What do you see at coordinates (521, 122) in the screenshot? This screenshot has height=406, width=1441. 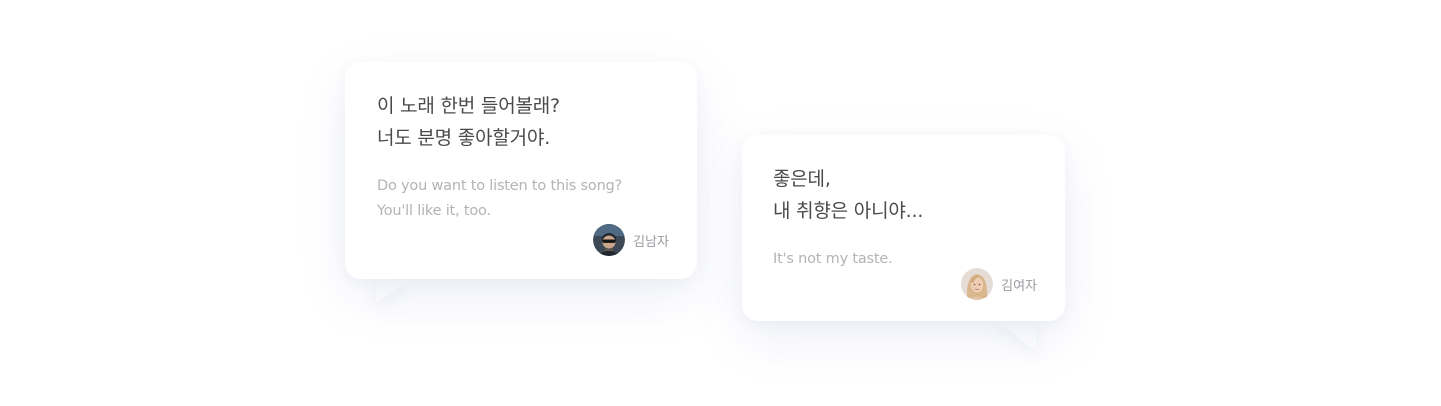 I see `korean-message: 이 노래 한번 들어볼래? 너도 분명 좋아할거야.` at bounding box center [521, 122].